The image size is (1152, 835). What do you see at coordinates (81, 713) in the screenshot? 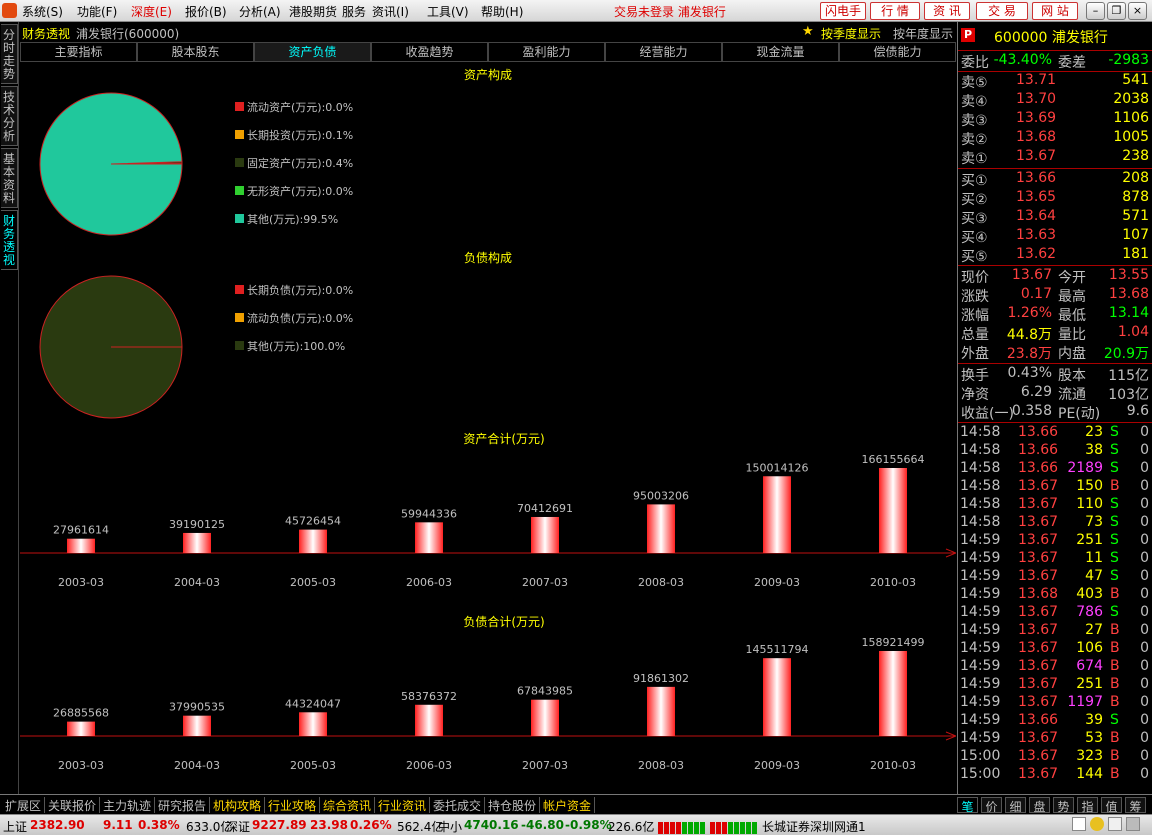
I see `bar-value-label: 26885568` at bounding box center [81, 713].